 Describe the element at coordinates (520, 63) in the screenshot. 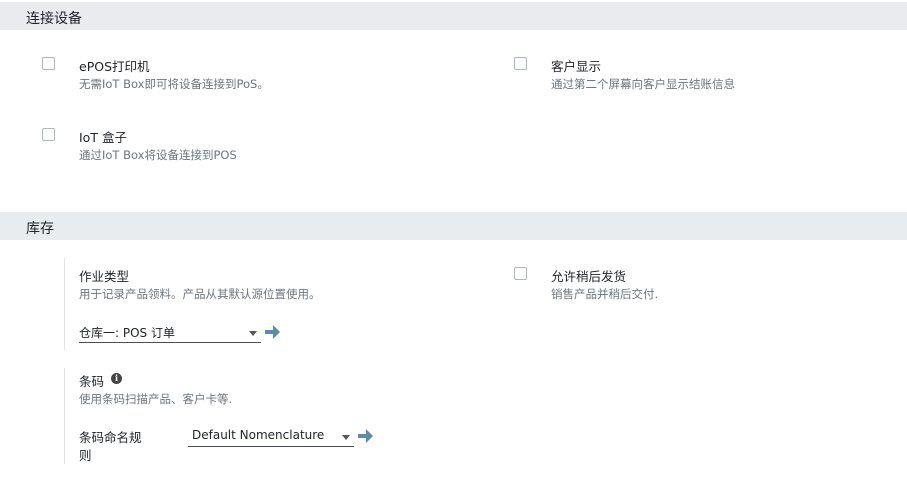

I see `customer-display-checkbox` at that location.